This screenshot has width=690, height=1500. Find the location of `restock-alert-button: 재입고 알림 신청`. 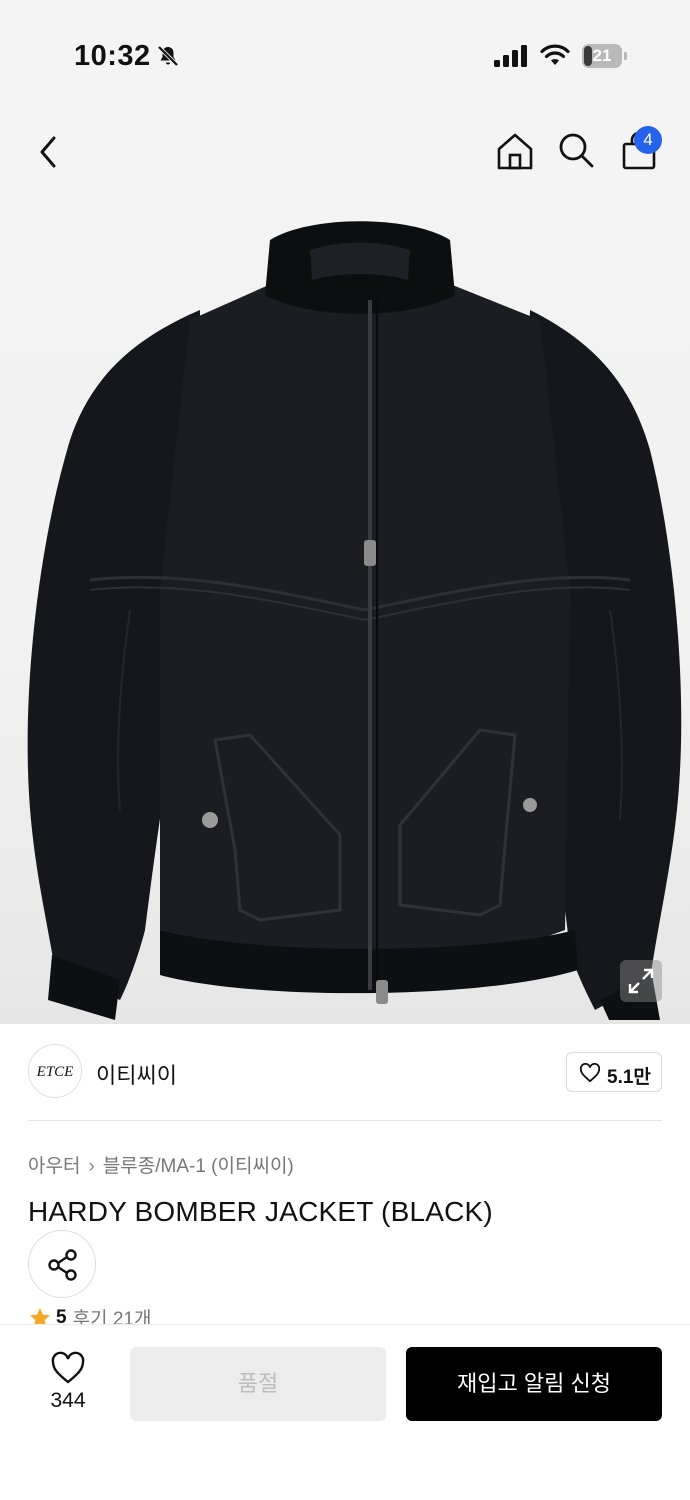

restock-alert-button: 재입고 알림 신청 is located at coordinates (534, 1384).